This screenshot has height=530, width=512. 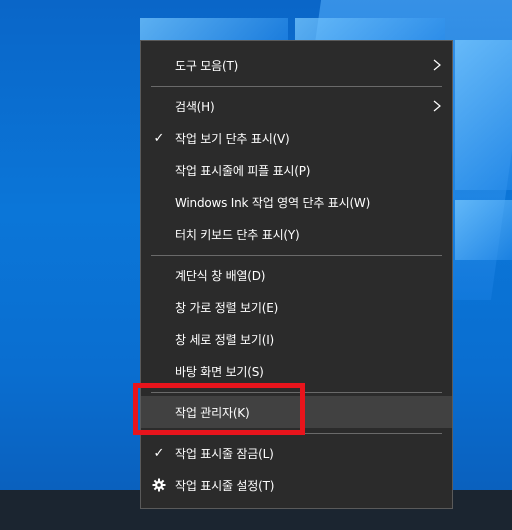 What do you see at coordinates (219, 371) in the screenshot?
I see `menu-item-label: 바탕 화면 보기(S)` at bounding box center [219, 371].